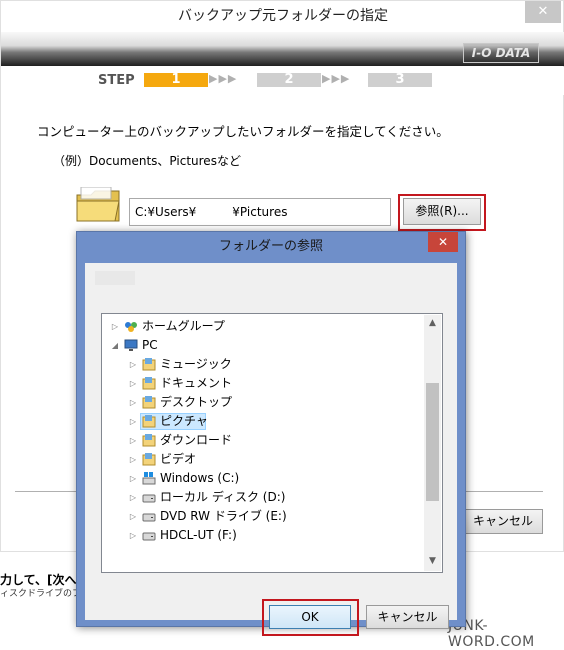 The height and width of the screenshot is (650, 564). What do you see at coordinates (131, 326) in the screenshot?
I see `homegroup-icon` at bounding box center [131, 326].